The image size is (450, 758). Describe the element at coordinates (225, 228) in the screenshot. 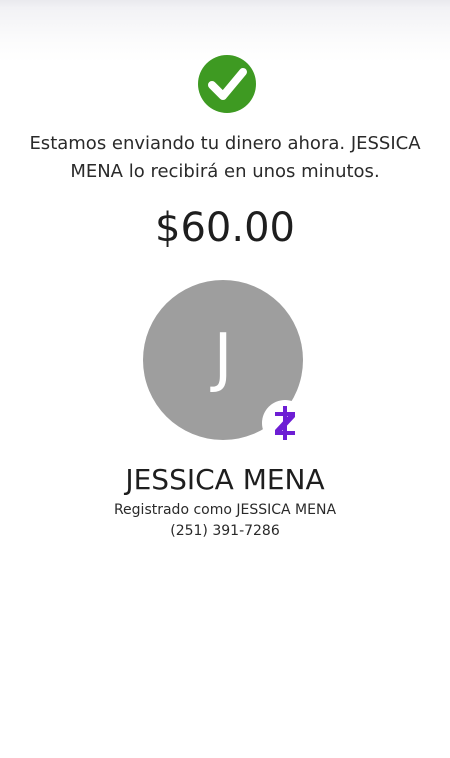

I see `amount: $60.00` at that location.